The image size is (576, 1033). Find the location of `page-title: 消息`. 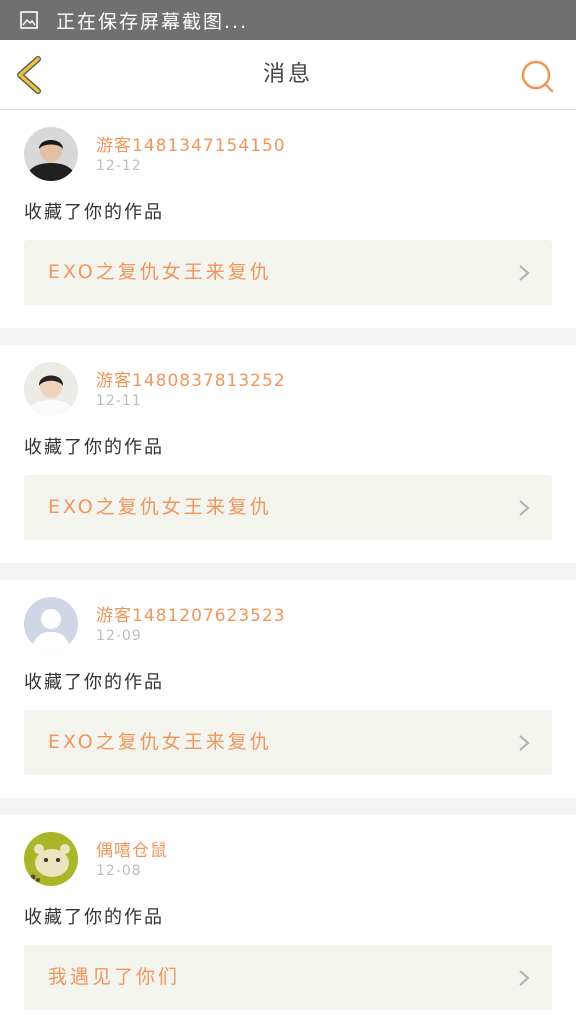

page-title: 消息 is located at coordinates (287, 74).